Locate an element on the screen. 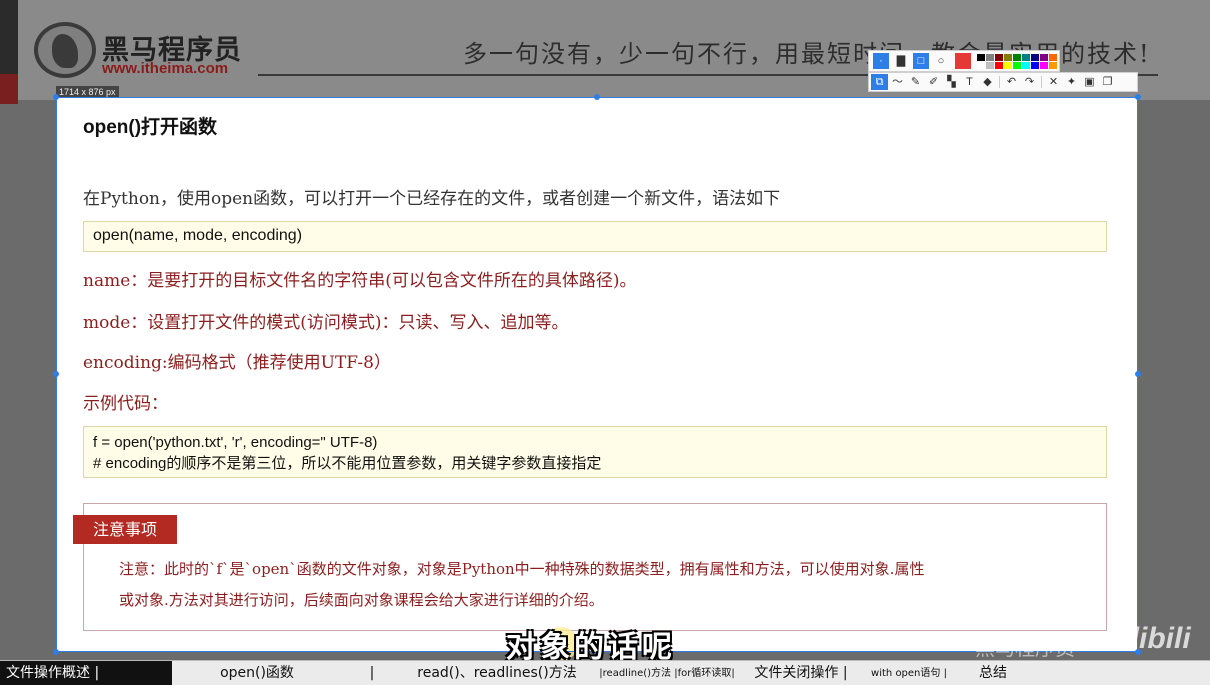  chapter-item: | is located at coordinates (372, 673).